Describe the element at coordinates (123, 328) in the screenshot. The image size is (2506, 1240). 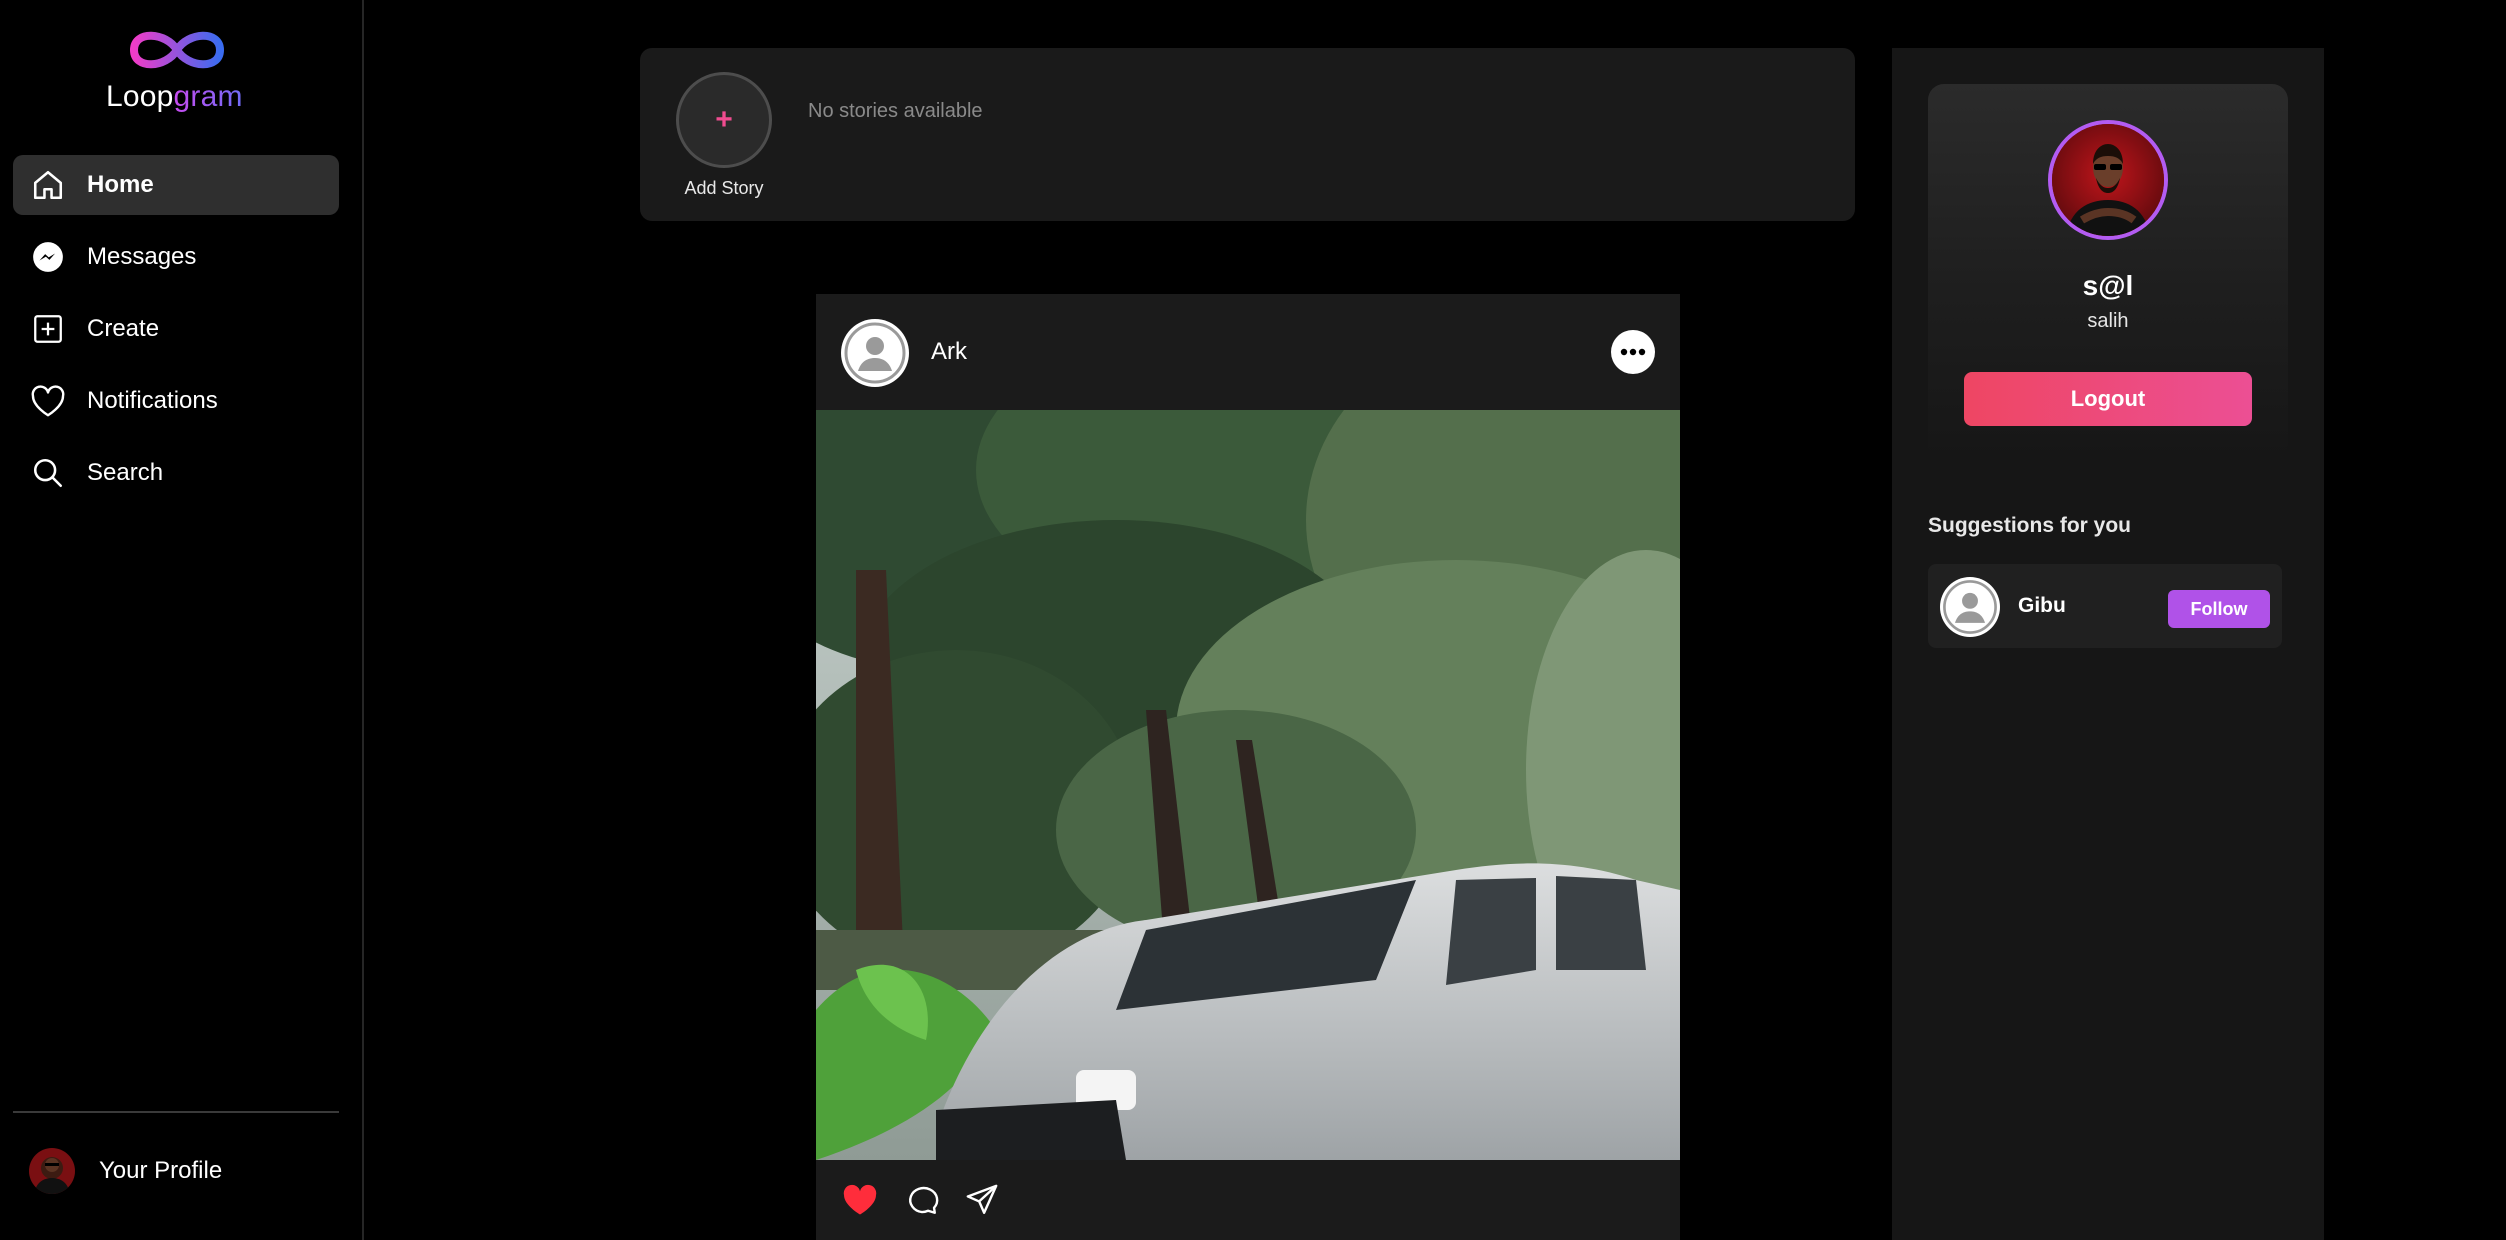
I see `sidebar-item-label: Create` at that location.